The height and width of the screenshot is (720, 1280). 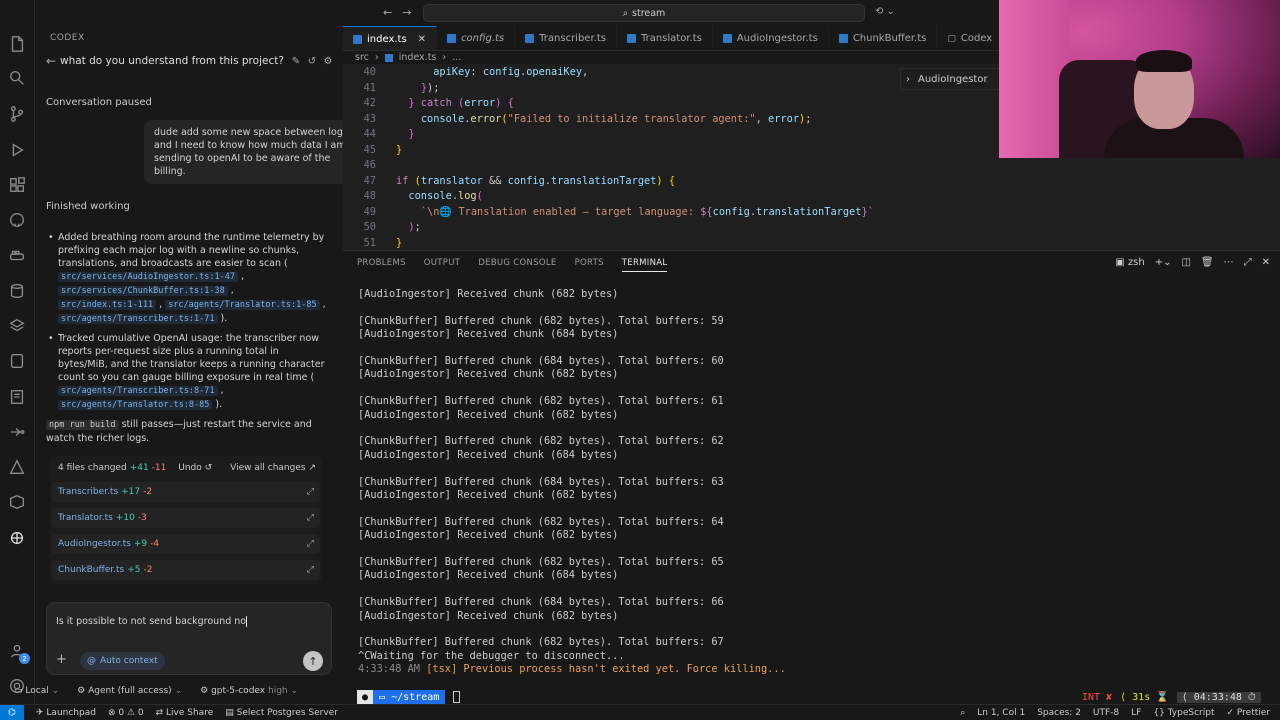 I want to click on tab-config-ts: config.ts, so click(x=476, y=38).